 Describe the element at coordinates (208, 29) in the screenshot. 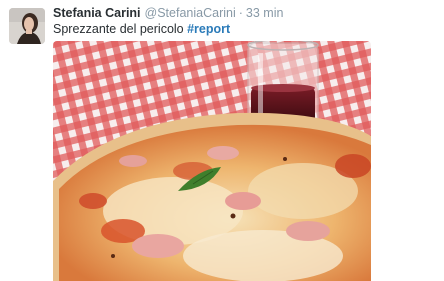

I see `hashtag-link: #report` at that location.